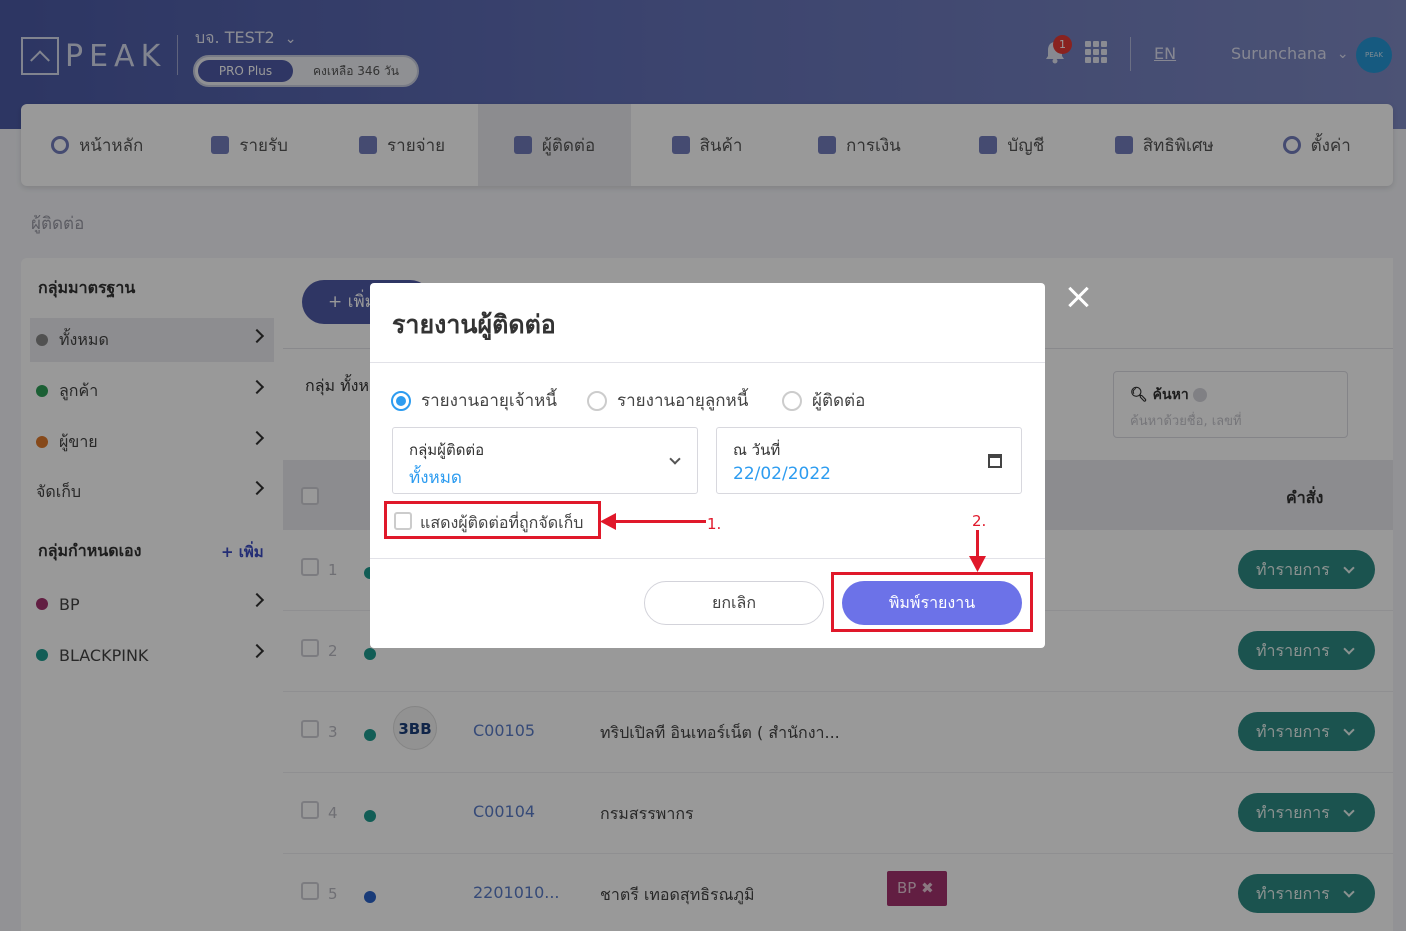  Describe the element at coordinates (675, 459) in the screenshot. I see `chevron-down-icon` at that location.